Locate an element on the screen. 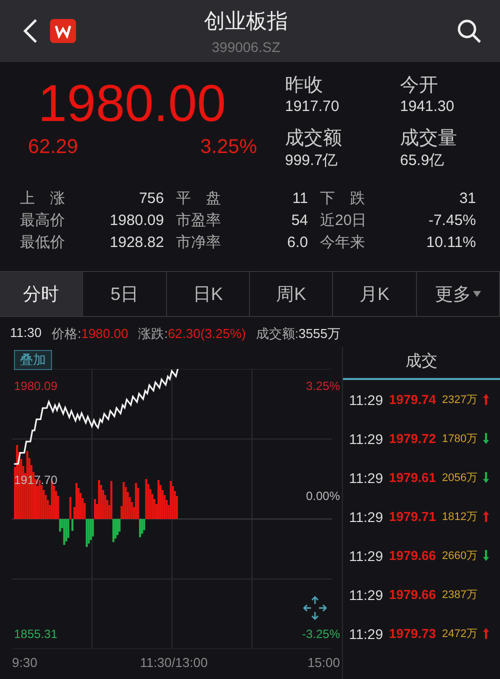 This screenshot has width=500, height=679. amount-label: 成交额: is located at coordinates (277, 333).